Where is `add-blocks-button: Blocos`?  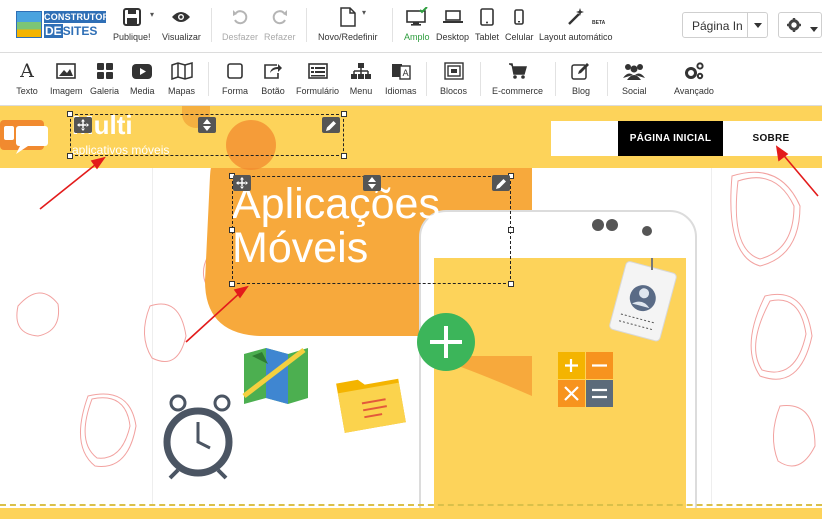
add-blocks-button: Blocos is located at coordinates (453, 81).